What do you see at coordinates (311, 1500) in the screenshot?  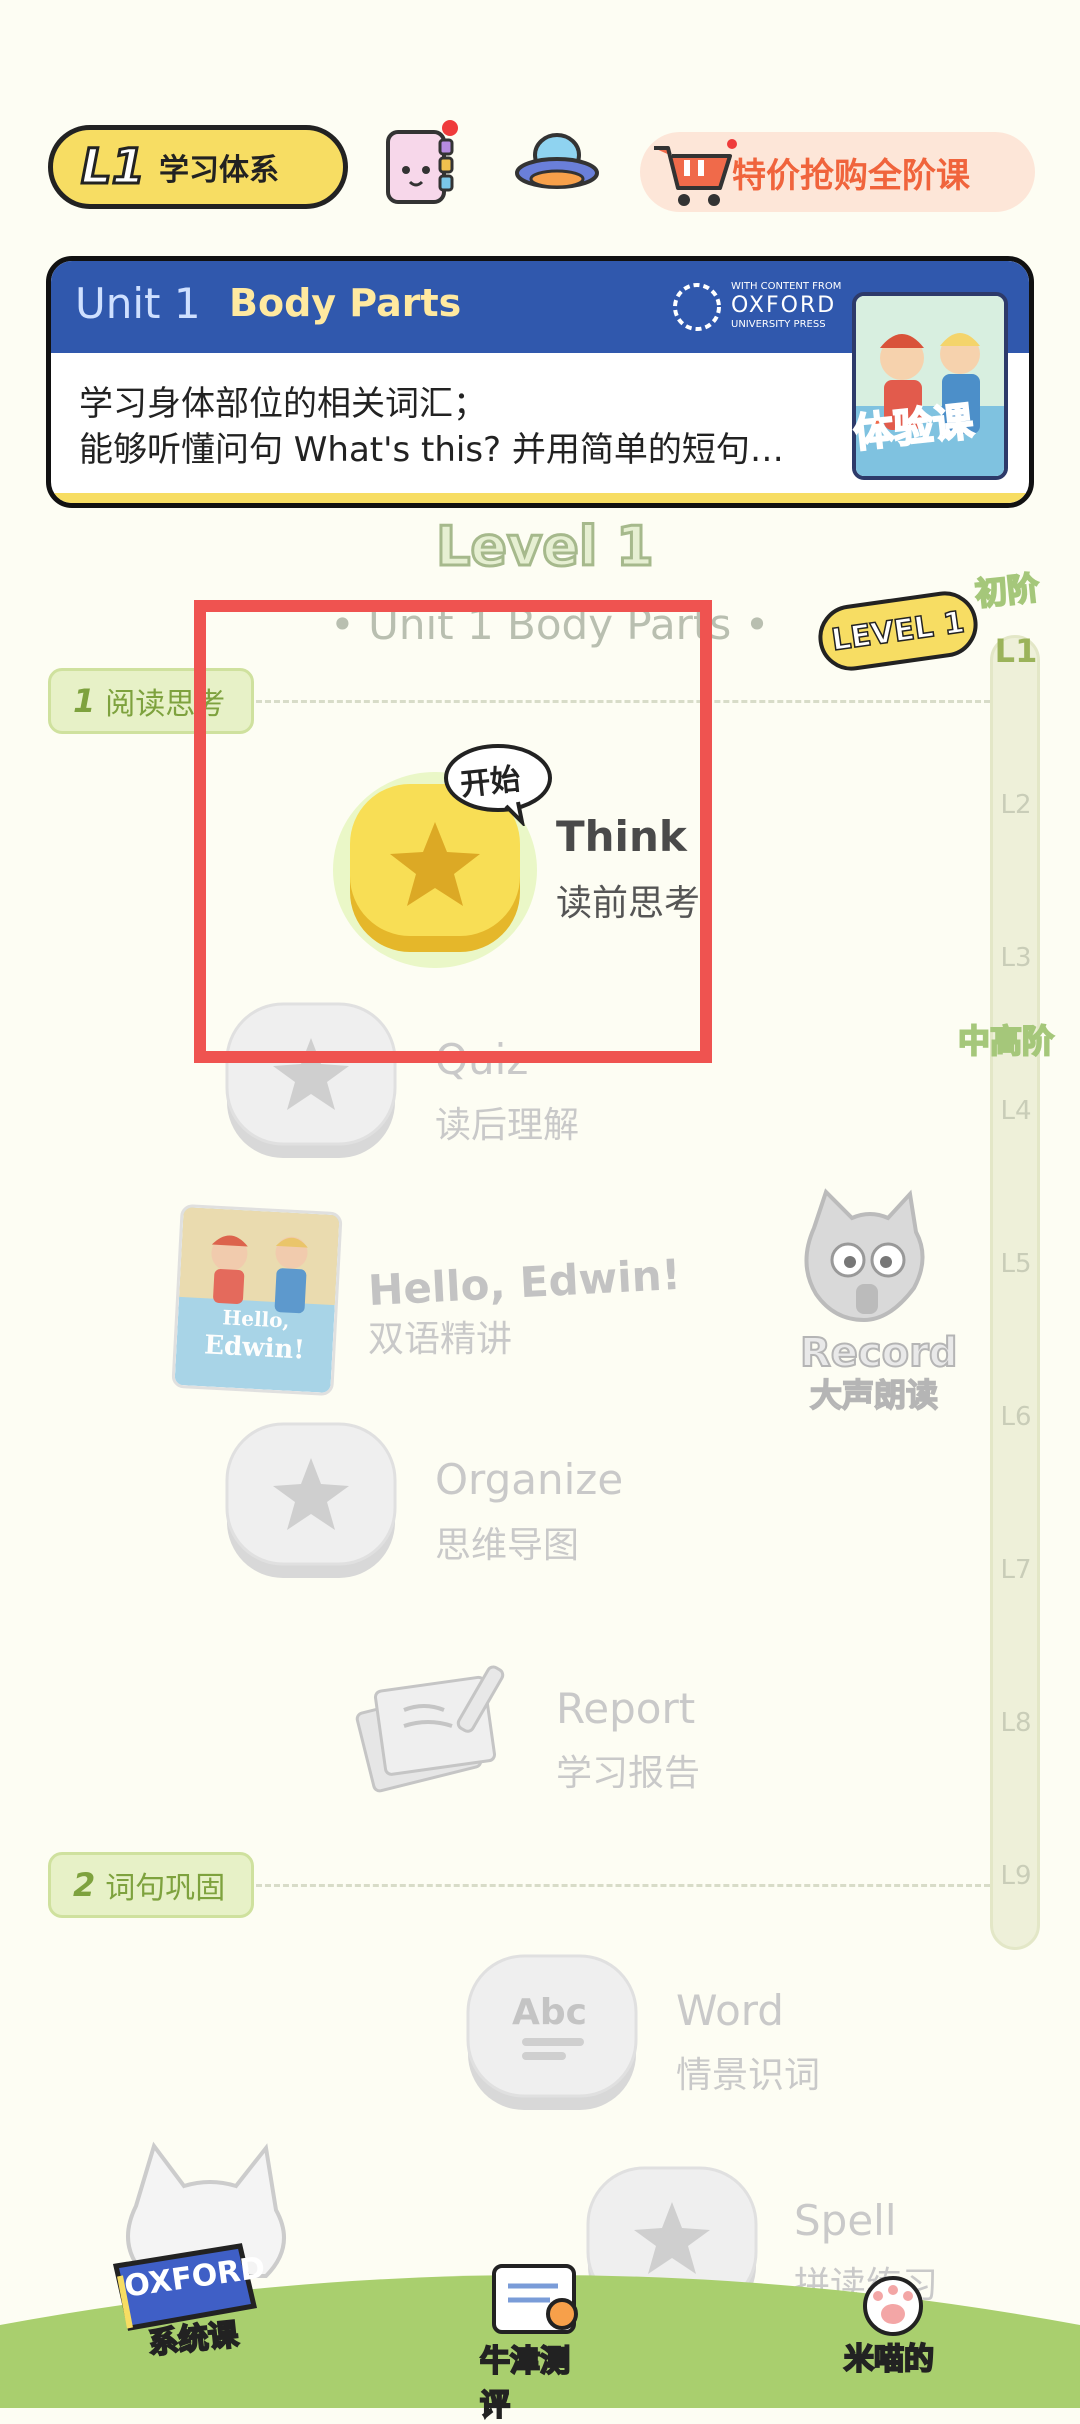 I see `organize-star-button` at bounding box center [311, 1500].